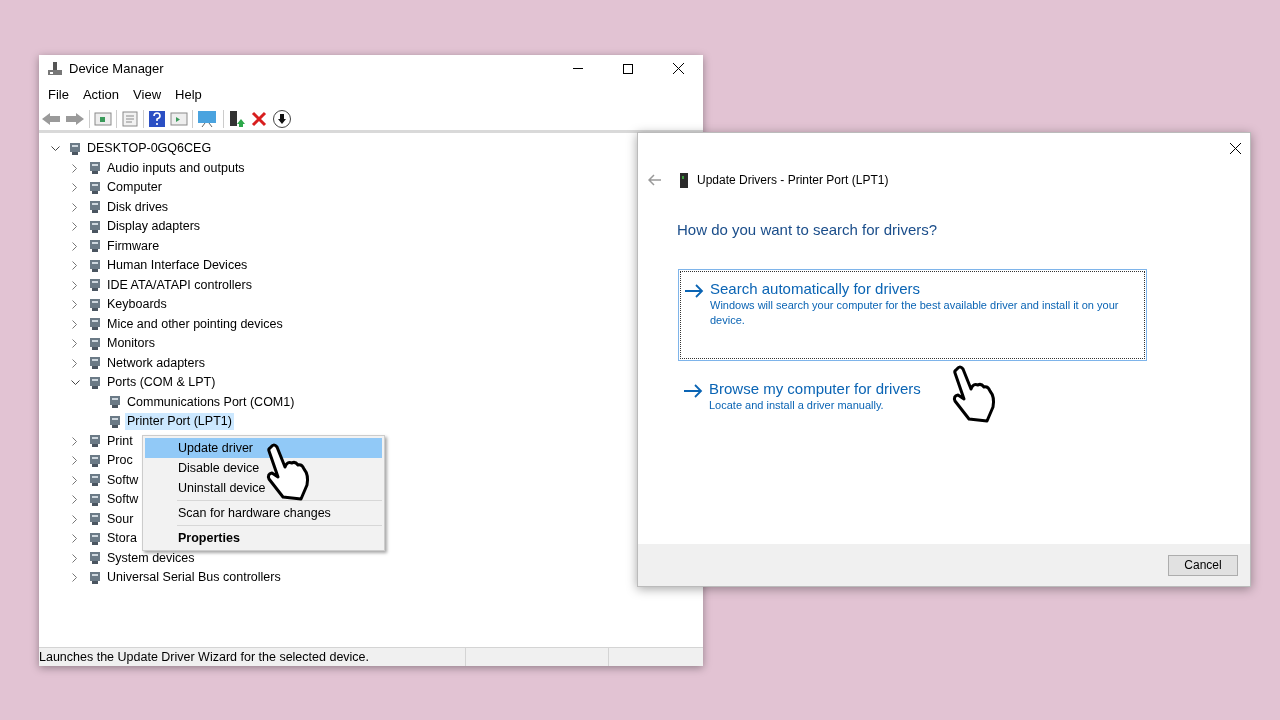 The image size is (1280, 720). What do you see at coordinates (154, 227) in the screenshot?
I see `tree-item: Display adapters` at bounding box center [154, 227].